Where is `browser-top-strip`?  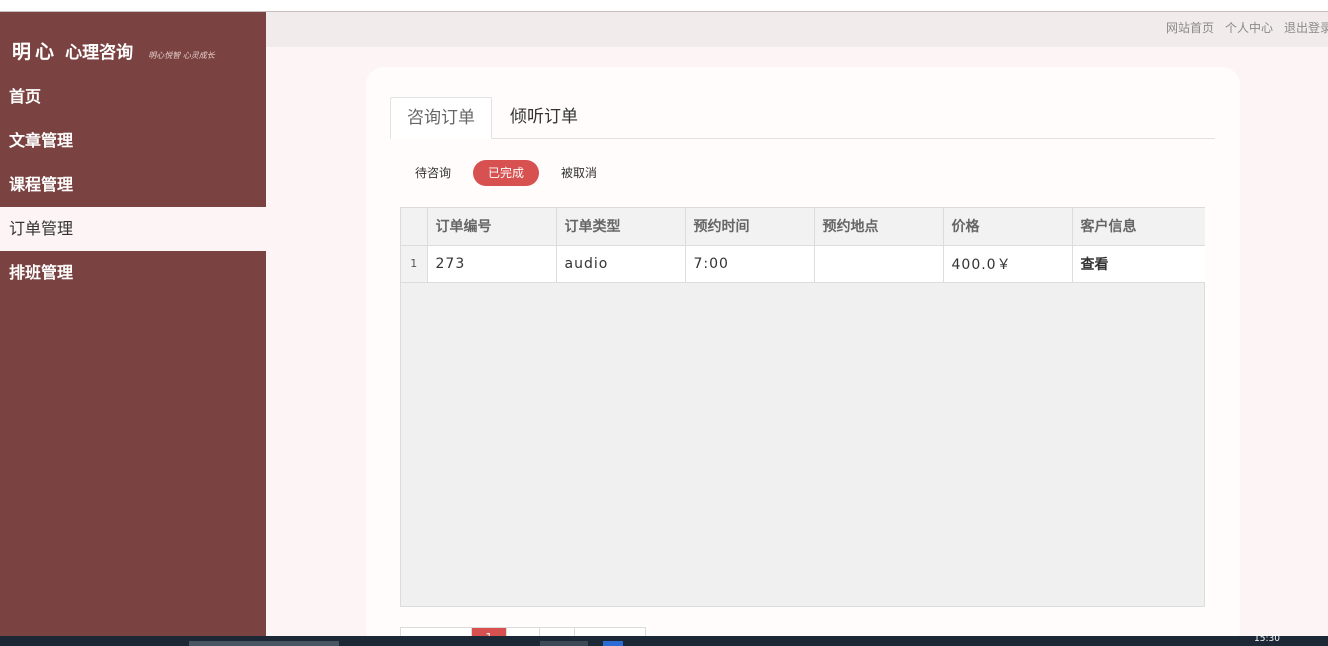
browser-top-strip is located at coordinates (664, 6).